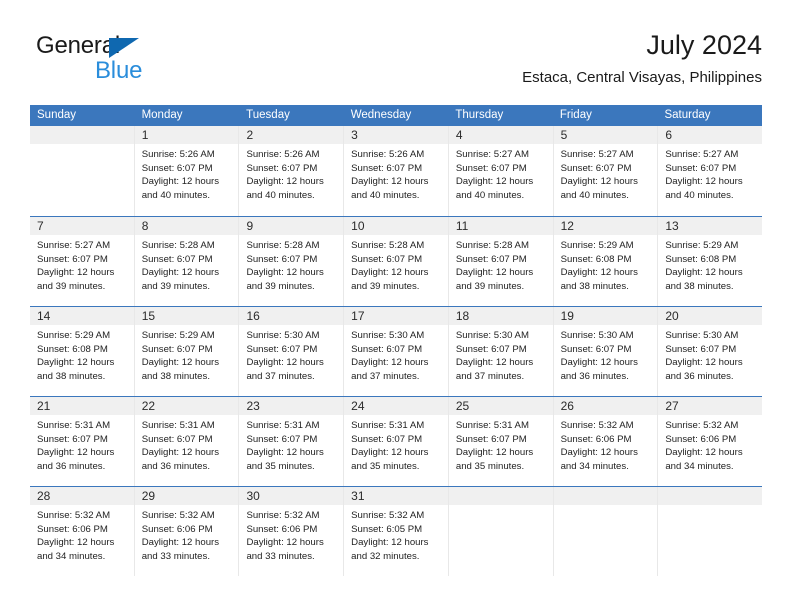 The image size is (792, 612). What do you see at coordinates (668, 135) in the screenshot?
I see `day-number: 6` at bounding box center [668, 135].